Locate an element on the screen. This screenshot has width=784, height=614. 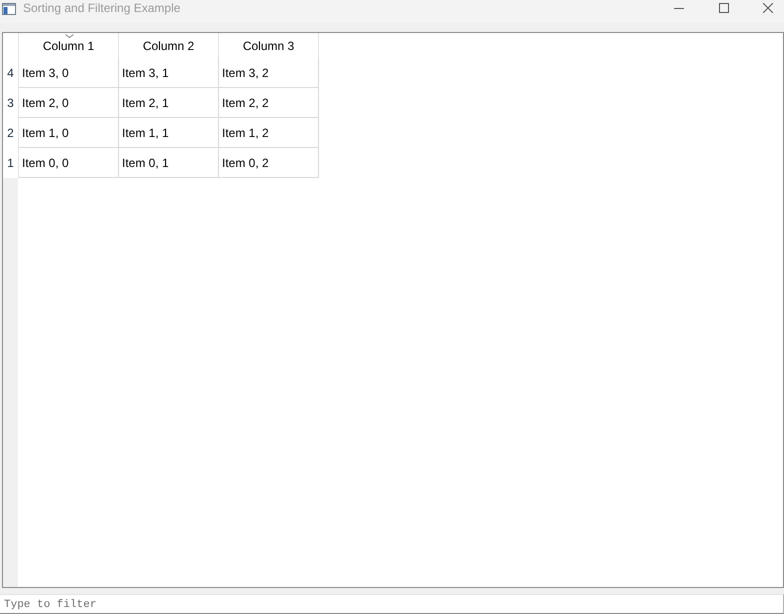
maximize-icon is located at coordinates (723, 7).